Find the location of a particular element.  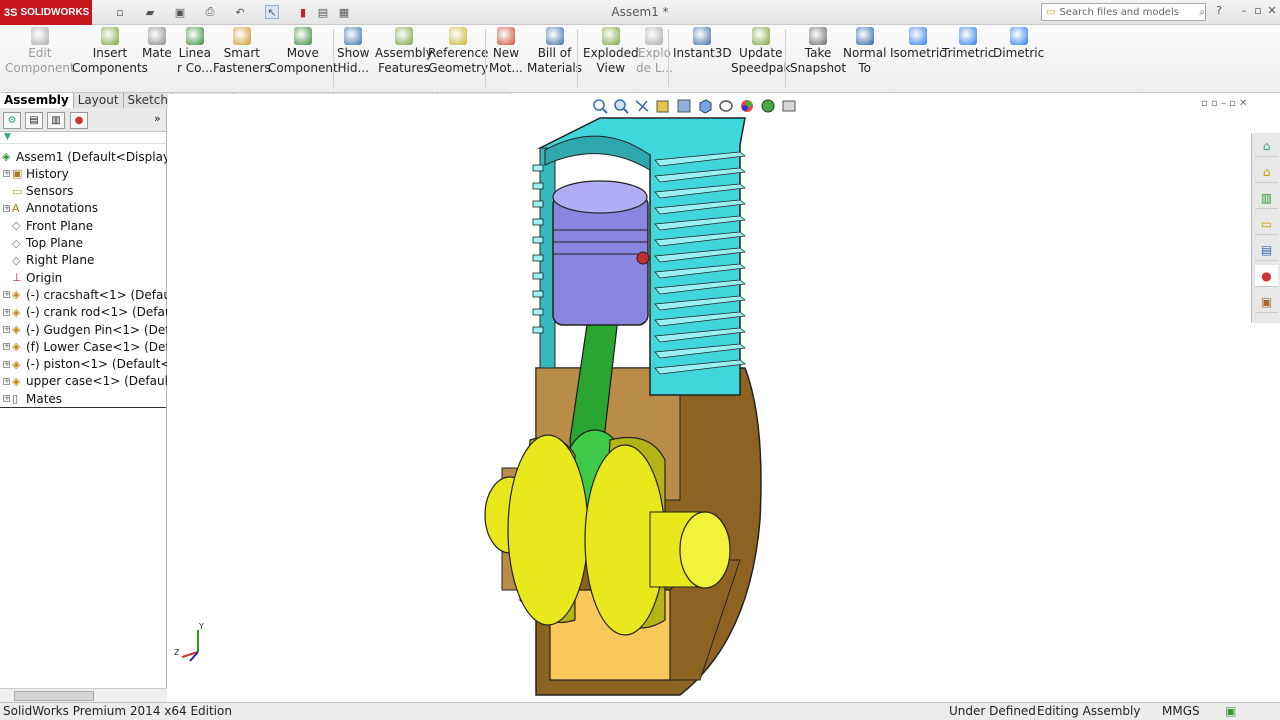

command-speedpak: Update Speedpak is located at coordinates (761, 51).